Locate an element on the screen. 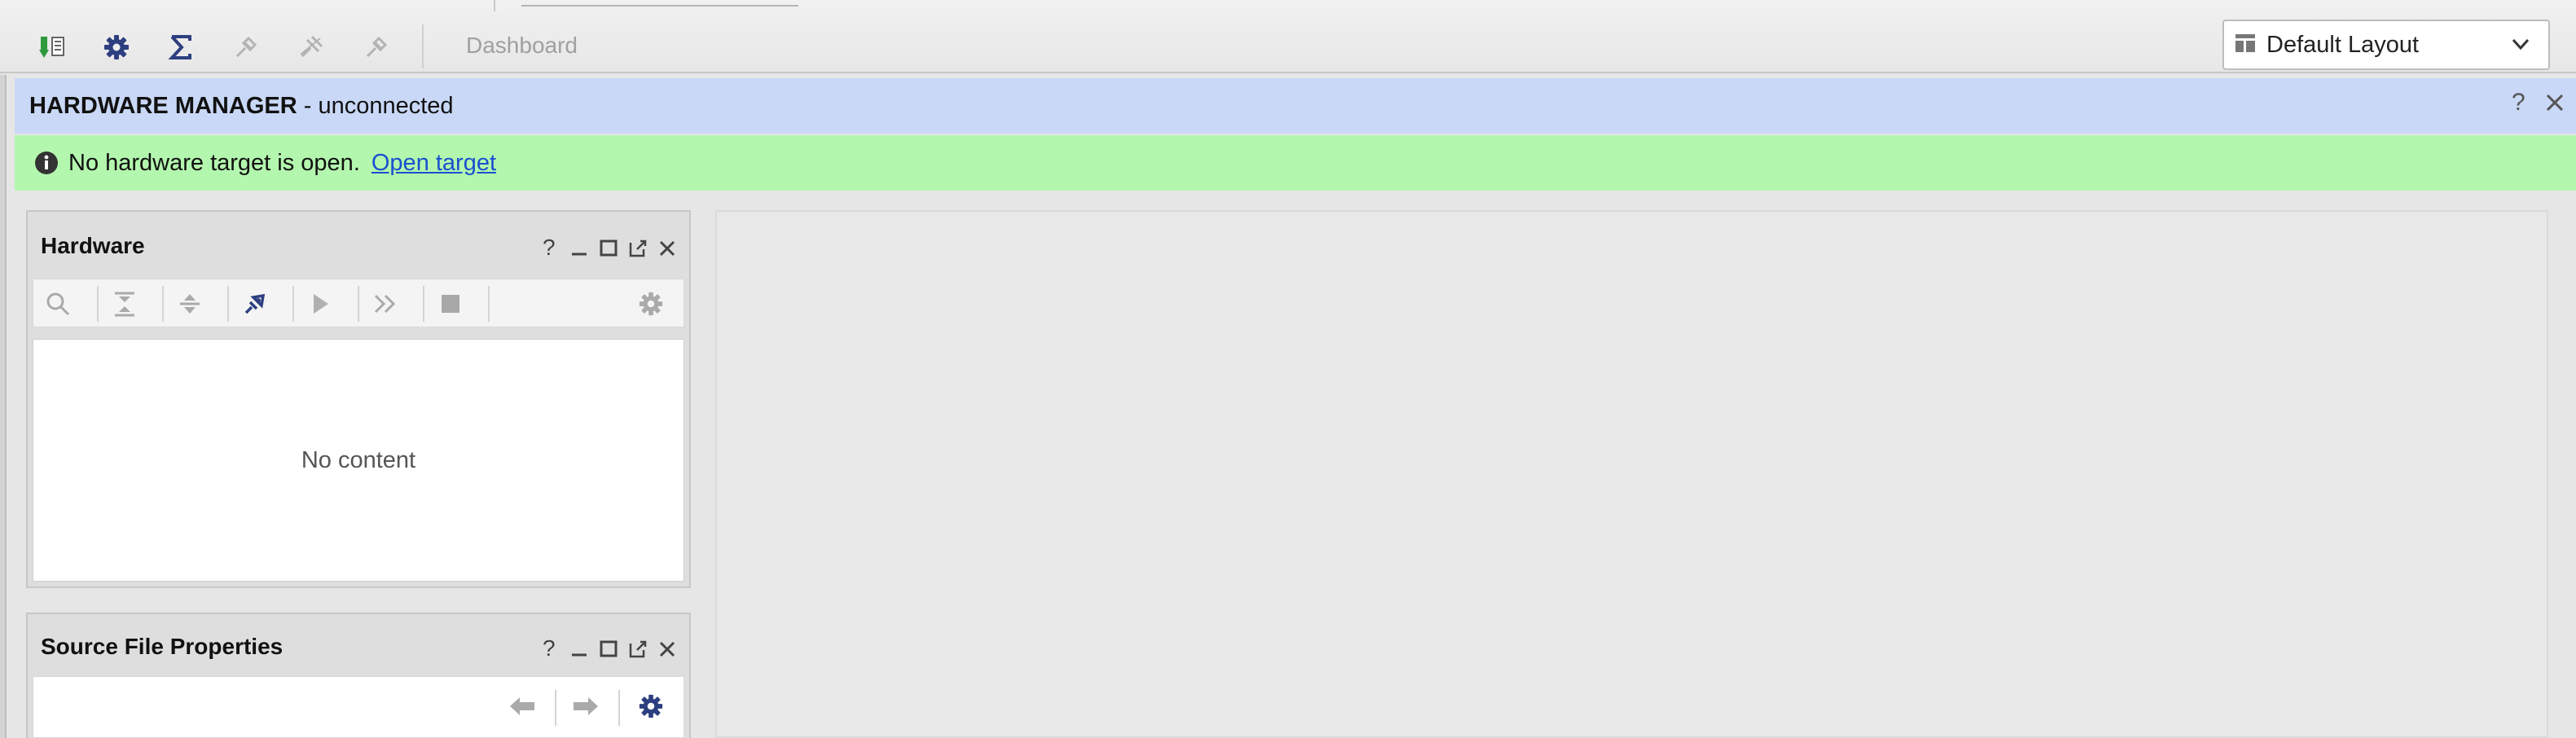 Image resolution: width=2576 pixels, height=738 pixels. hardware-tree: No content is located at coordinates (358, 460).